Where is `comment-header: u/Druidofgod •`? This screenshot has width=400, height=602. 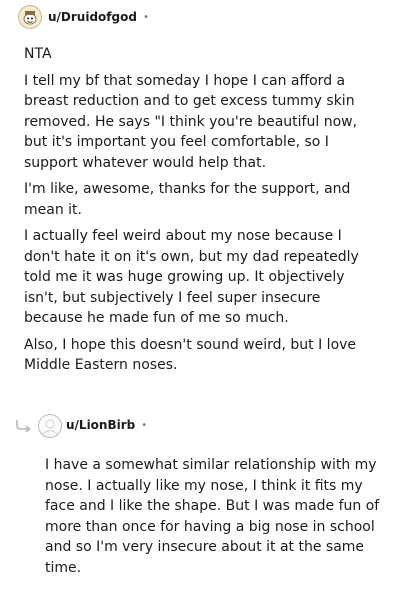 comment-header: u/Druidofgod • is located at coordinates (83, 17).